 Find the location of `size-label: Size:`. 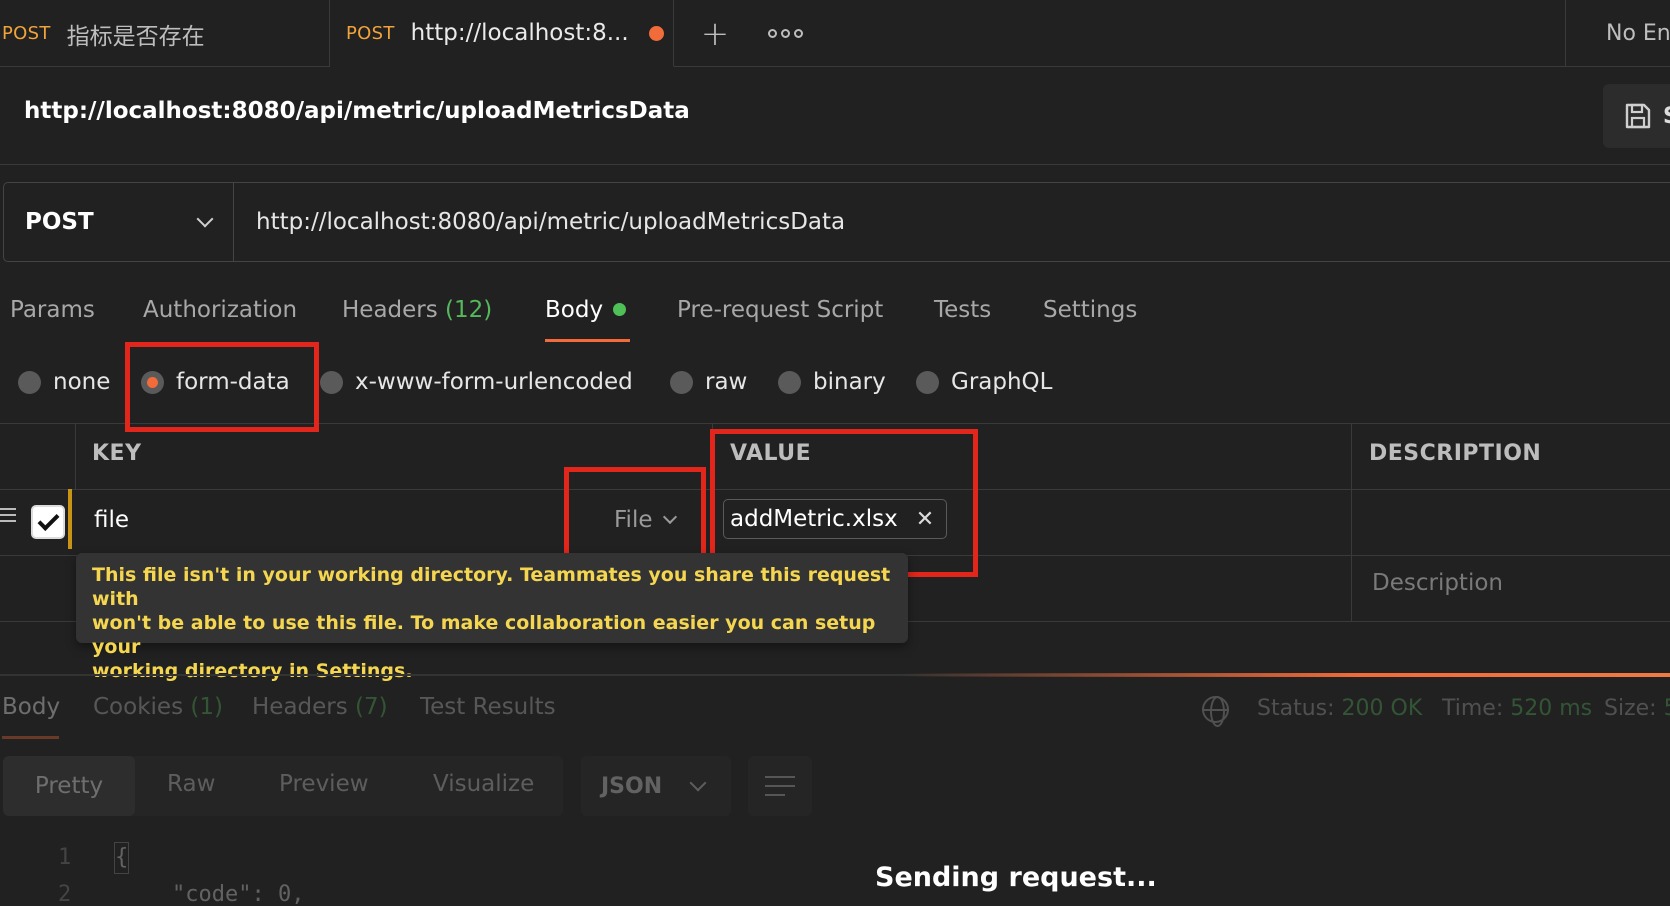

size-label: Size: is located at coordinates (1630, 708).